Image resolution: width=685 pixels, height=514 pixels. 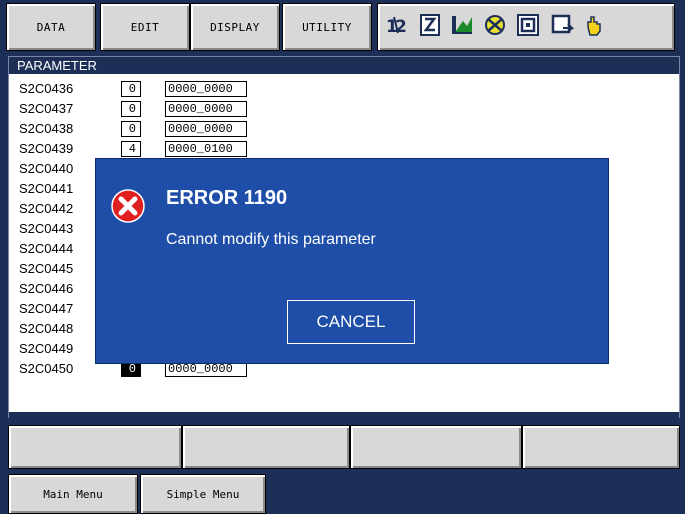 What do you see at coordinates (46, 168) in the screenshot?
I see `parameter-name: S2C0440` at bounding box center [46, 168].